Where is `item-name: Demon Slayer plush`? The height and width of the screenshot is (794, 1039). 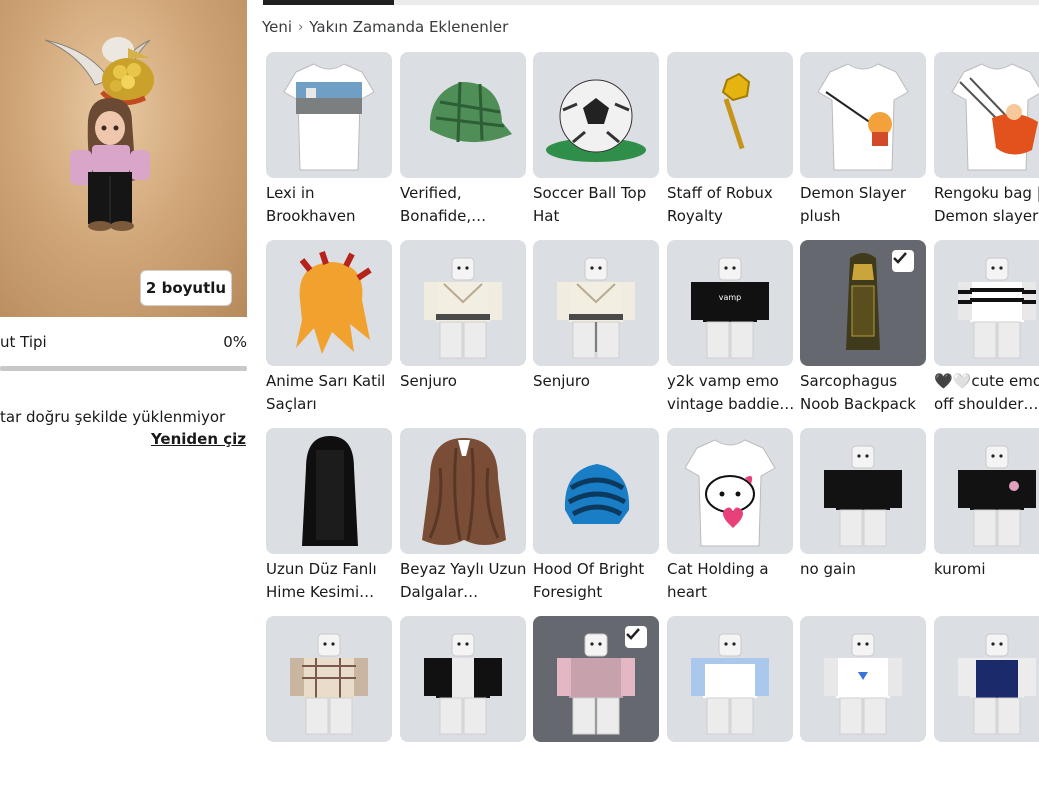 item-name: Demon Slayer plush is located at coordinates (865, 206).